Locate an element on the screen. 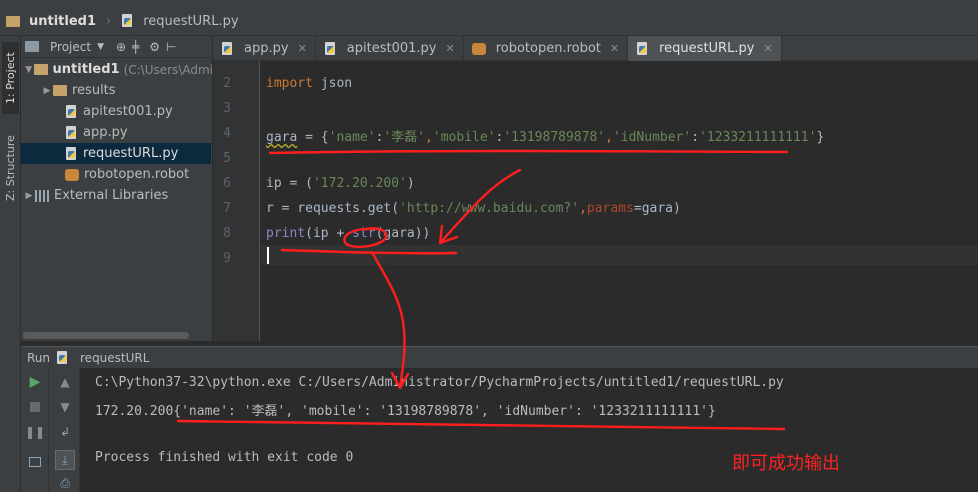 This screenshot has width=978, height=492. annotation-label: 即可成功输出 is located at coordinates (786, 463).